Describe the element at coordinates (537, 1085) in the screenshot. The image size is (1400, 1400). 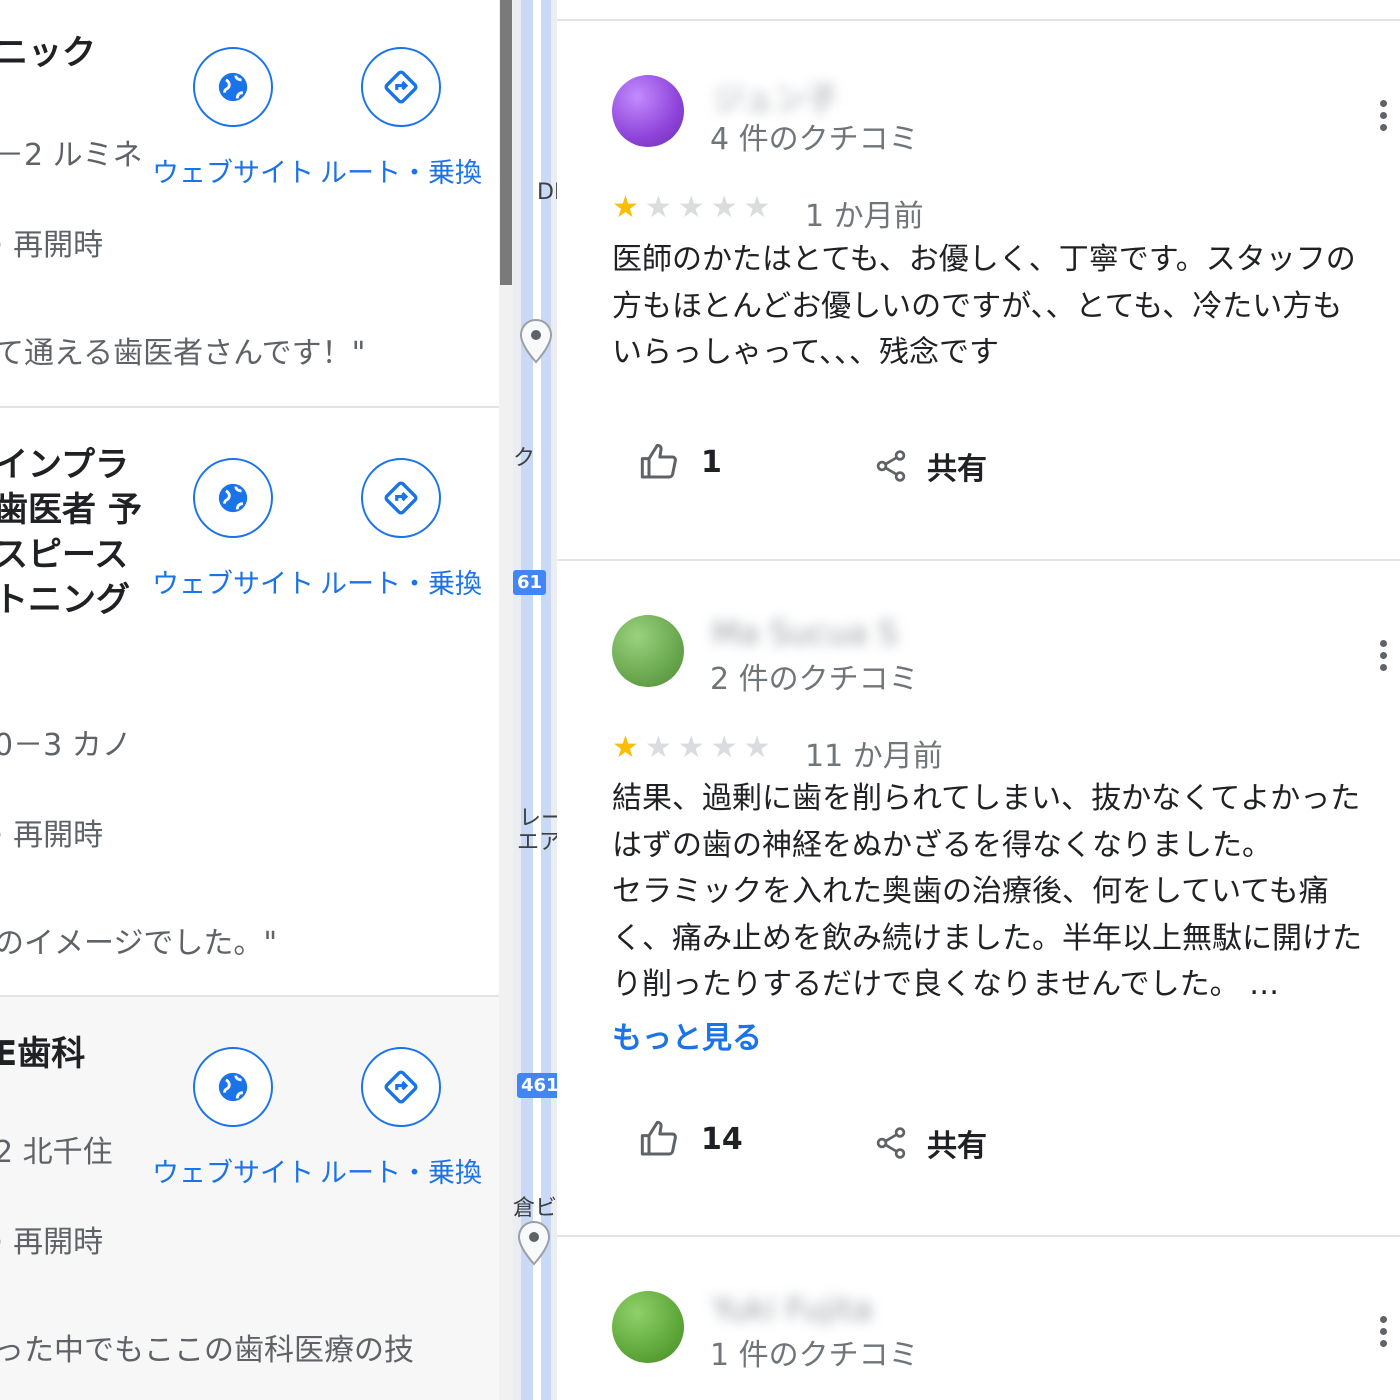
I see `route-badge: 461` at that location.